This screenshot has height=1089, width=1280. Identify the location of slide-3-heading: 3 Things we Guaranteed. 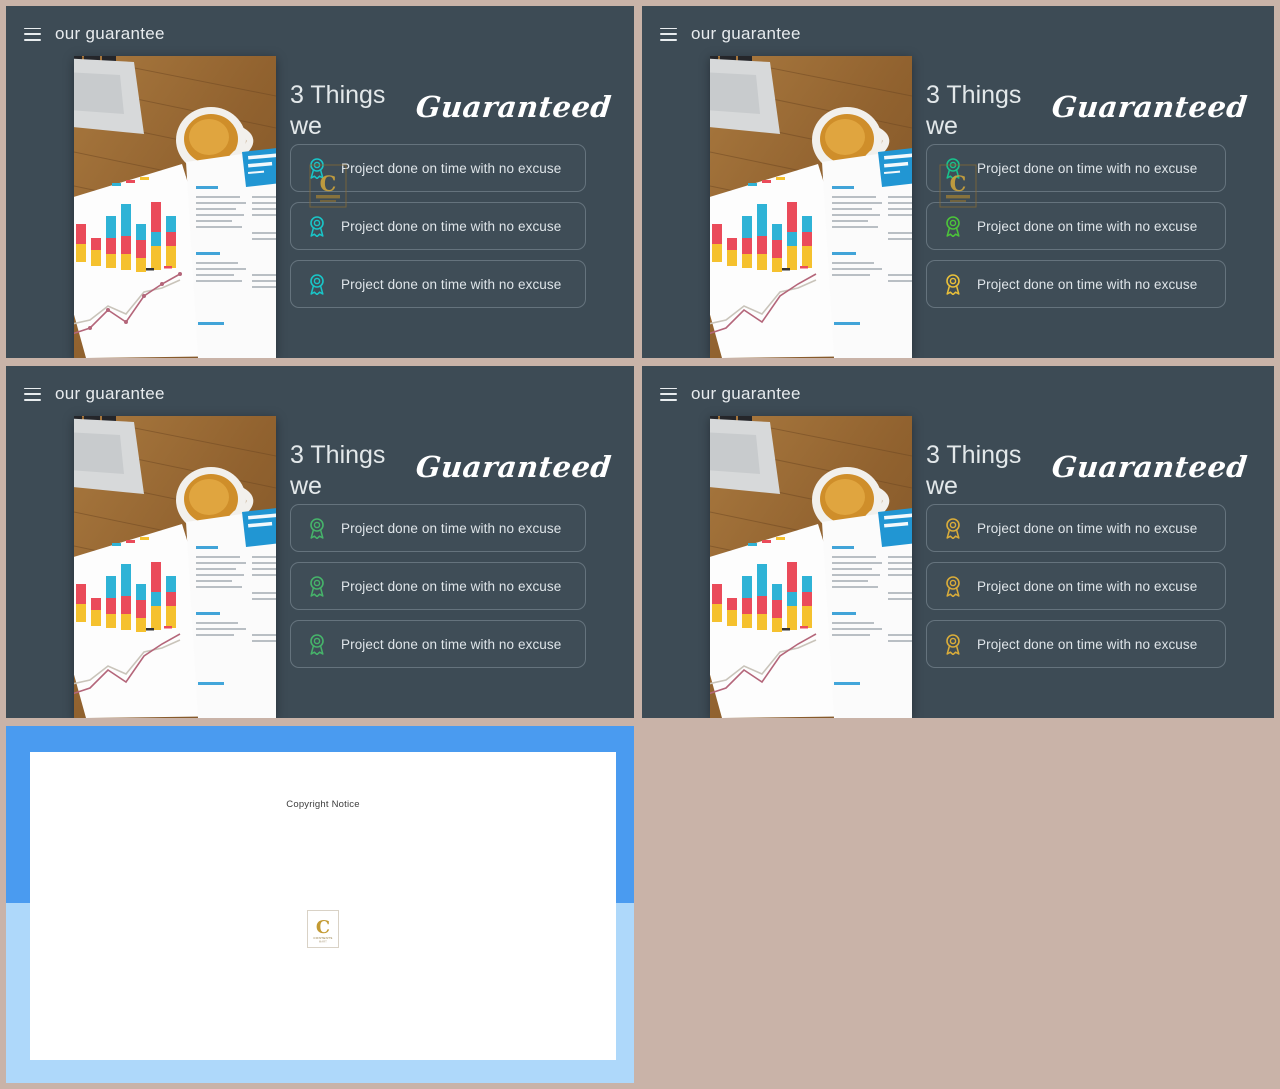
(451, 464).